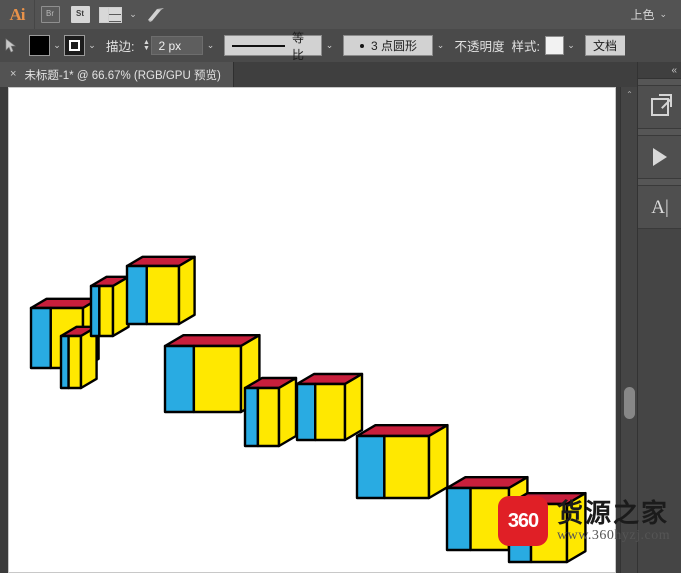 This screenshot has width=681, height=573. What do you see at coordinates (361, 45) in the screenshot?
I see `brush-preview-icon` at bounding box center [361, 45].